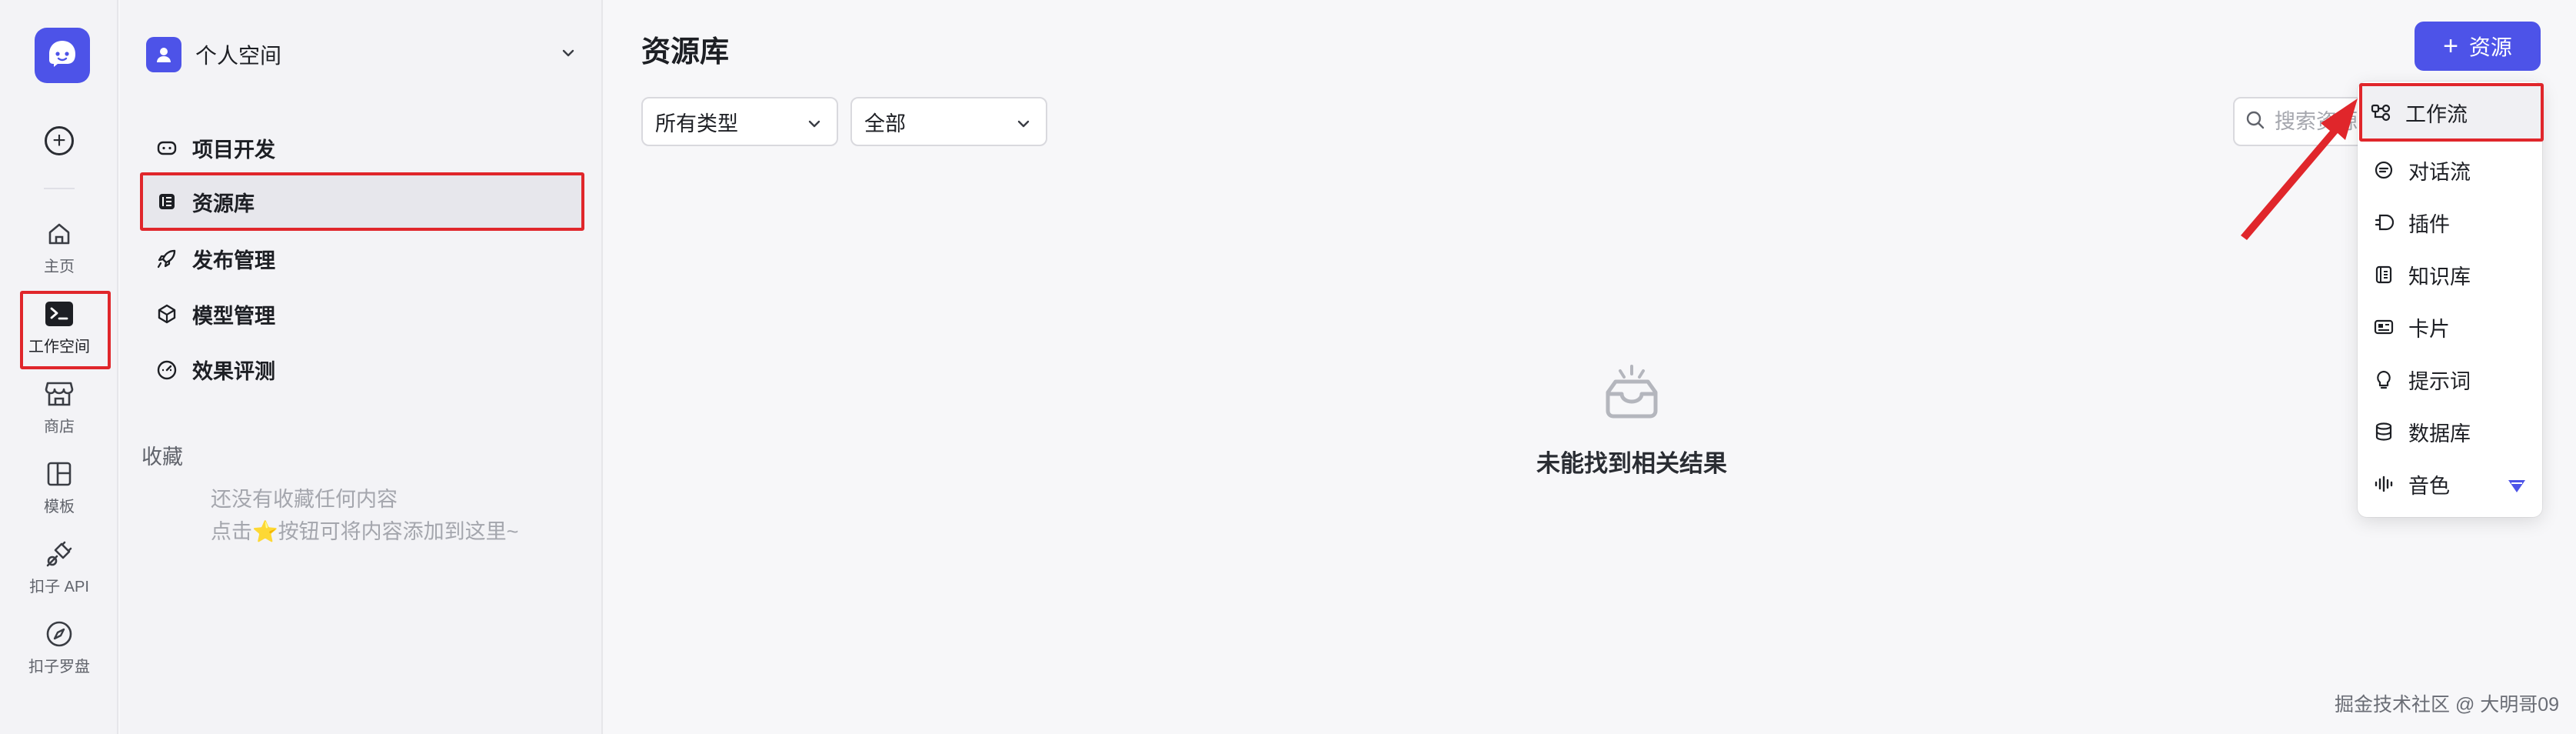 This screenshot has width=2576, height=734. What do you see at coordinates (2429, 329) in the screenshot?
I see `menu-item-label: 卡片` at bounding box center [2429, 329].